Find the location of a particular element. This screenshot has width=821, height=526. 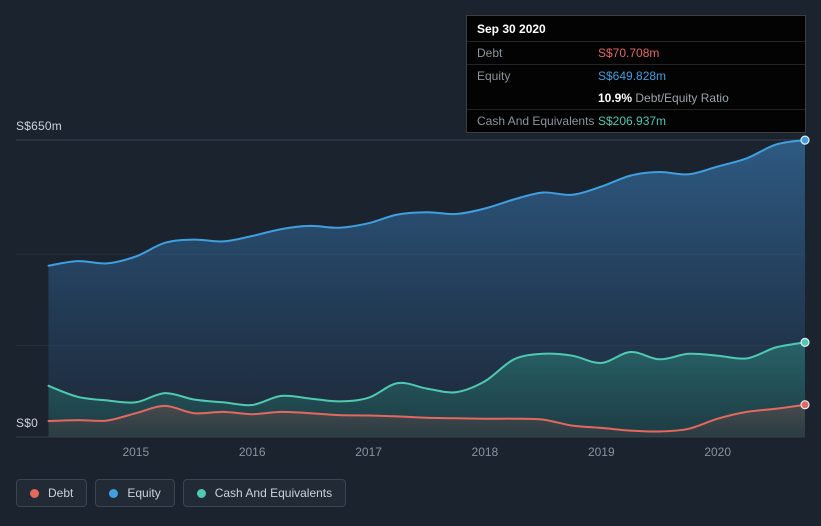

legend-item-debt: Debt is located at coordinates (52, 493).